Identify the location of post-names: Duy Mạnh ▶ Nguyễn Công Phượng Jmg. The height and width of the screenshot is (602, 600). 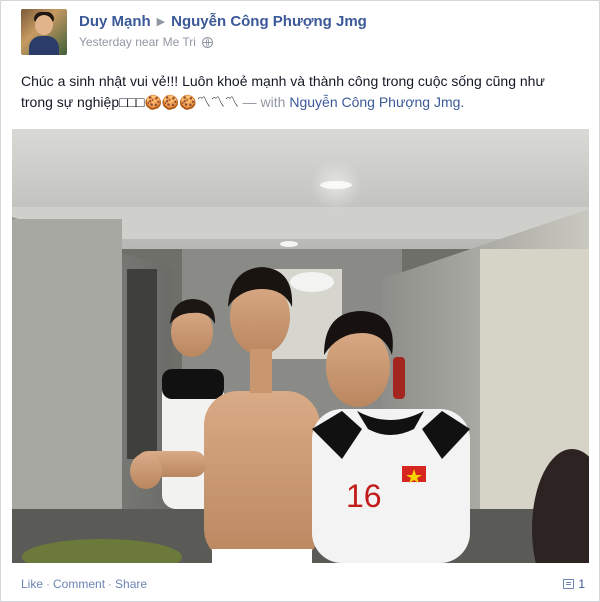
(223, 21).